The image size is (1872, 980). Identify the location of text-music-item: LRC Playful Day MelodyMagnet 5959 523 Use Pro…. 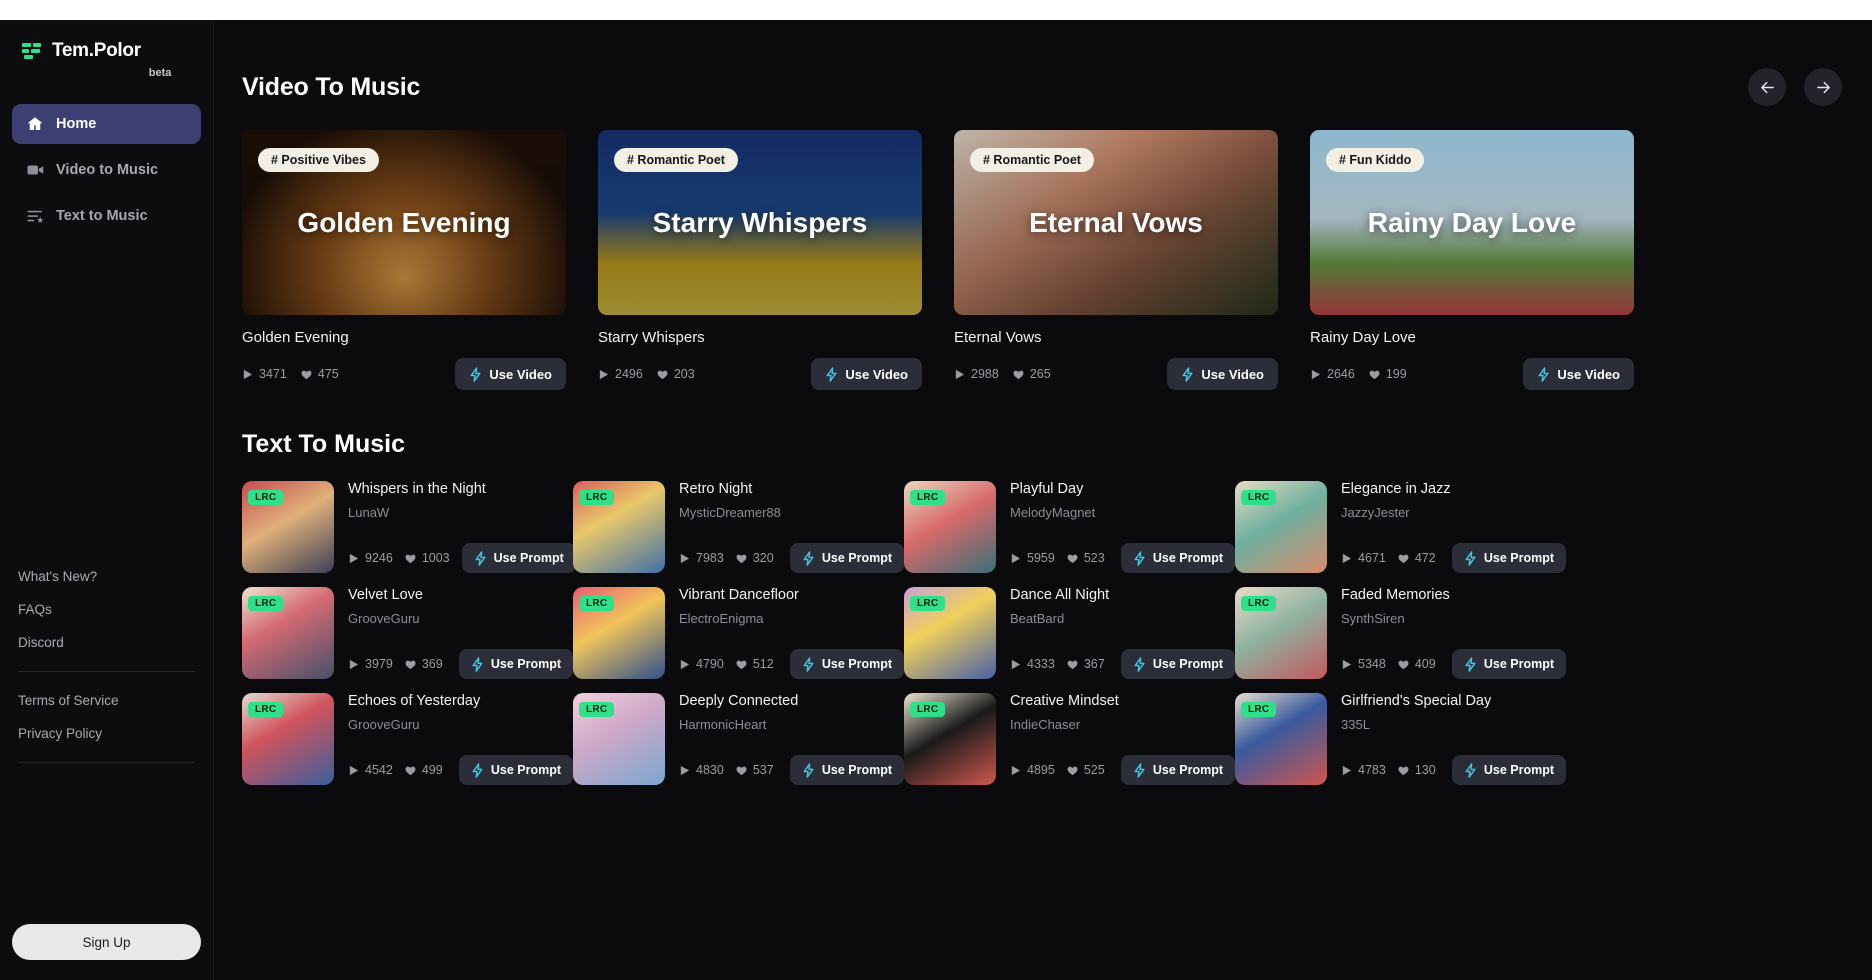
(1069, 527).